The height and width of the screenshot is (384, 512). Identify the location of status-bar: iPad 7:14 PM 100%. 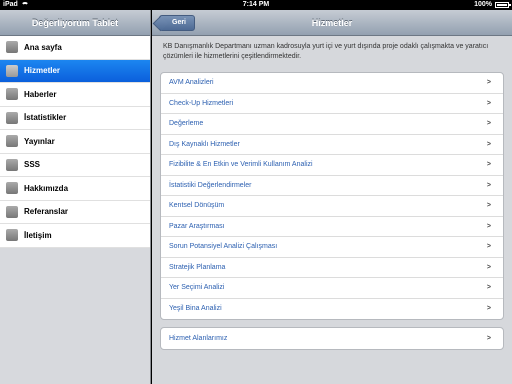
(256, 5).